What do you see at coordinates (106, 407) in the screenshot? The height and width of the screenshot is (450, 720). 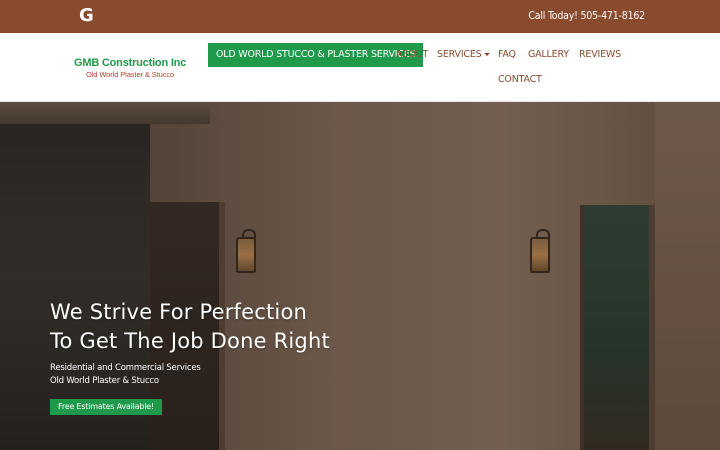 I see `free-estimates-button: Free Estimates Available!` at bounding box center [106, 407].